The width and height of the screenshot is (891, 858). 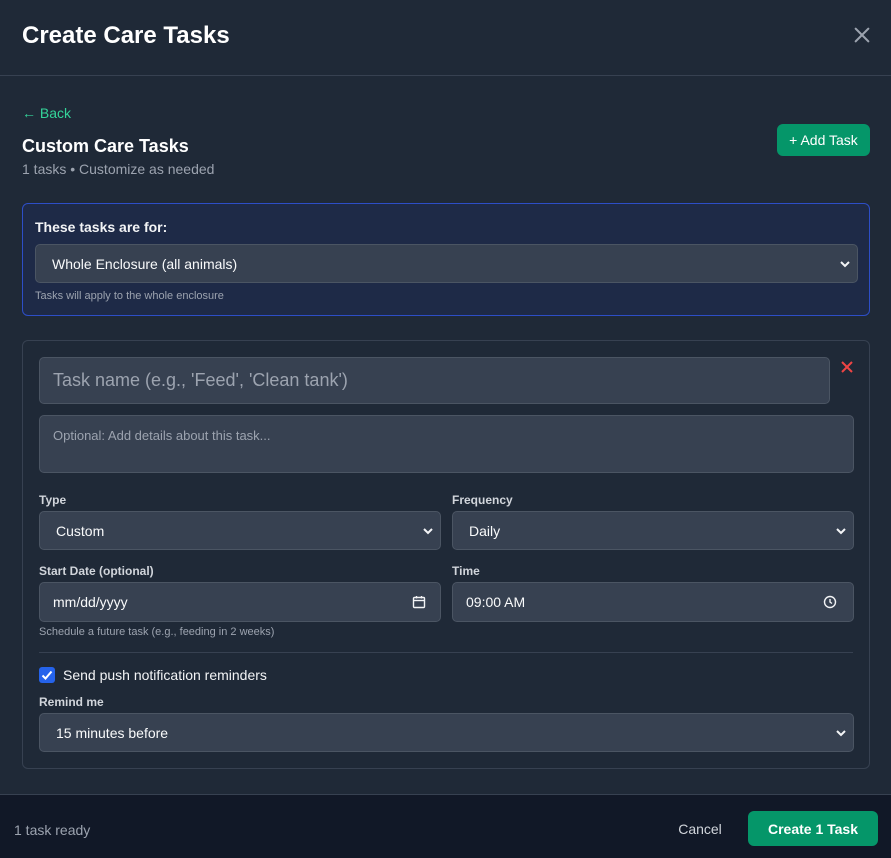 I want to click on start-date-label: Start Date (optional), so click(x=96, y=571).